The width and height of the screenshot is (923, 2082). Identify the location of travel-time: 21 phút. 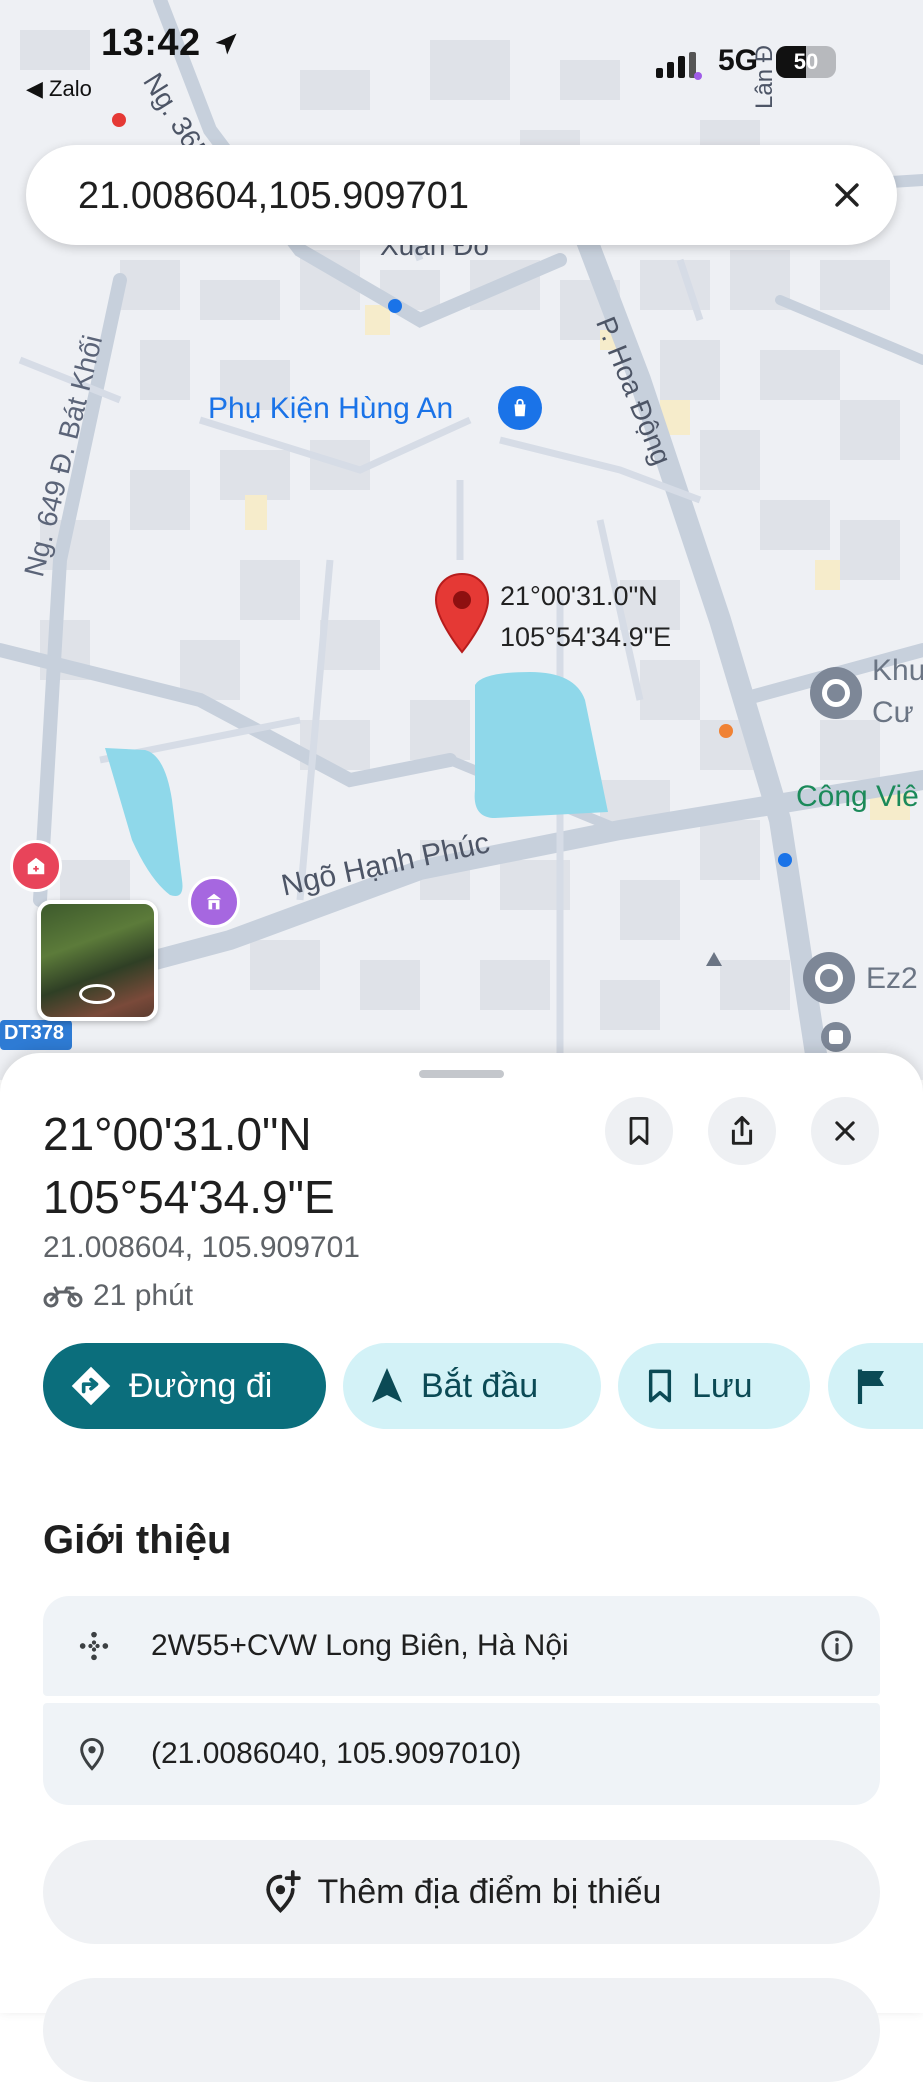
(118, 1296).